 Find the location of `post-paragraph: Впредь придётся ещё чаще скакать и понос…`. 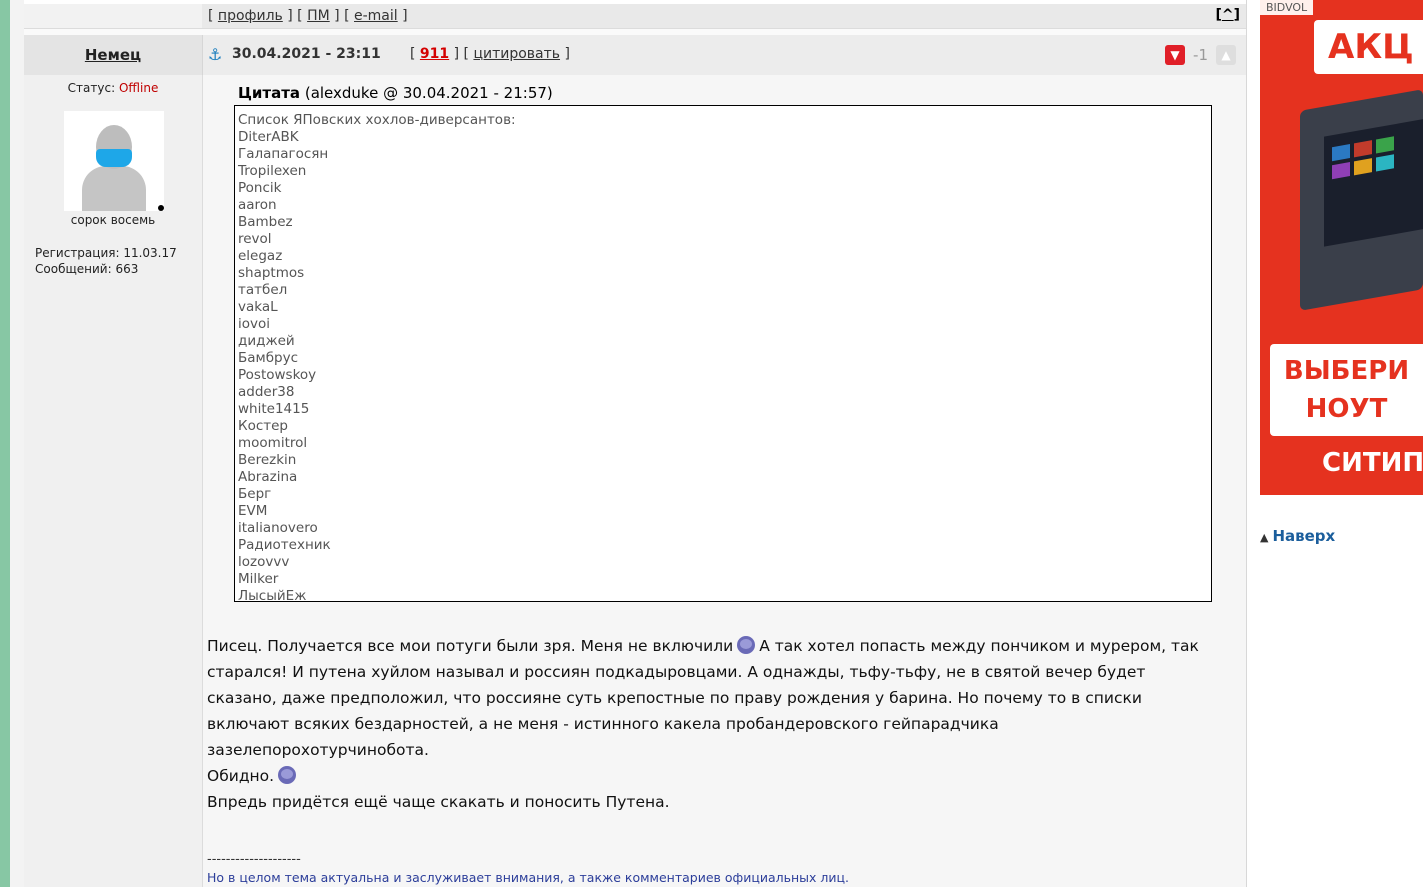

post-paragraph: Впредь придётся ещё чаще скакать и понос… is located at coordinates (438, 802).